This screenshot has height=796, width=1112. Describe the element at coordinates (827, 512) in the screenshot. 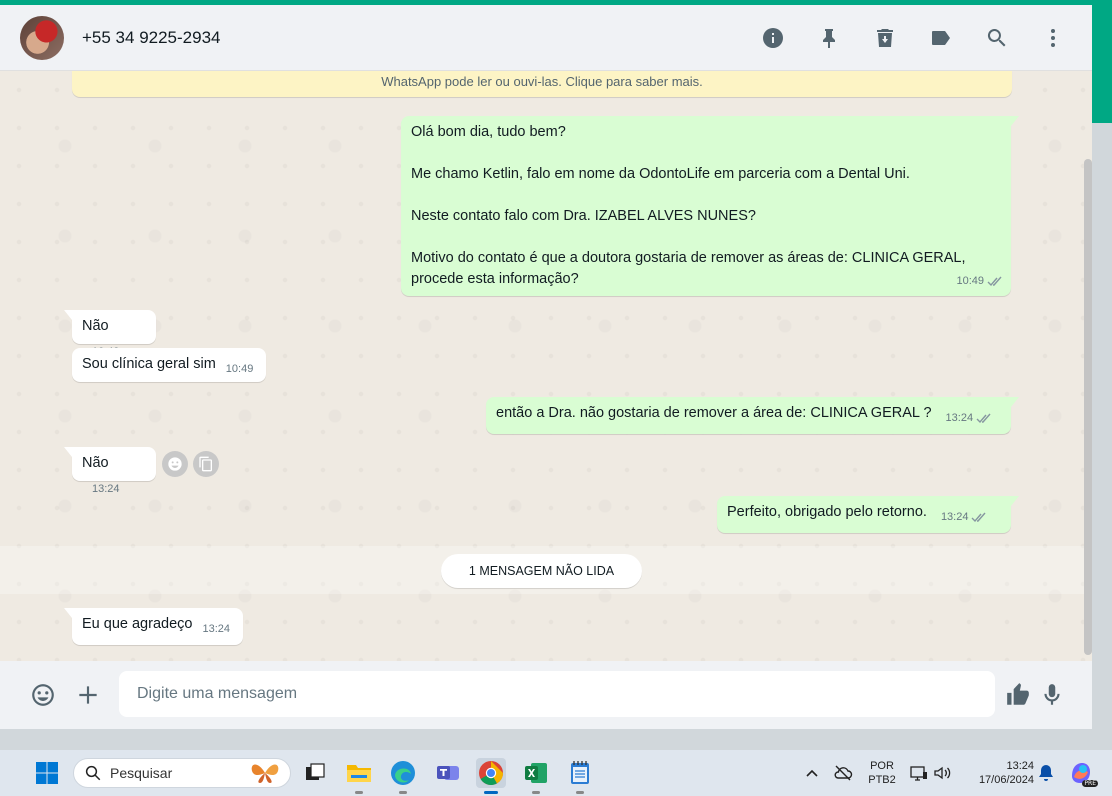

I see `message-text: Perfeito, obrigado pelo retorno.` at that location.